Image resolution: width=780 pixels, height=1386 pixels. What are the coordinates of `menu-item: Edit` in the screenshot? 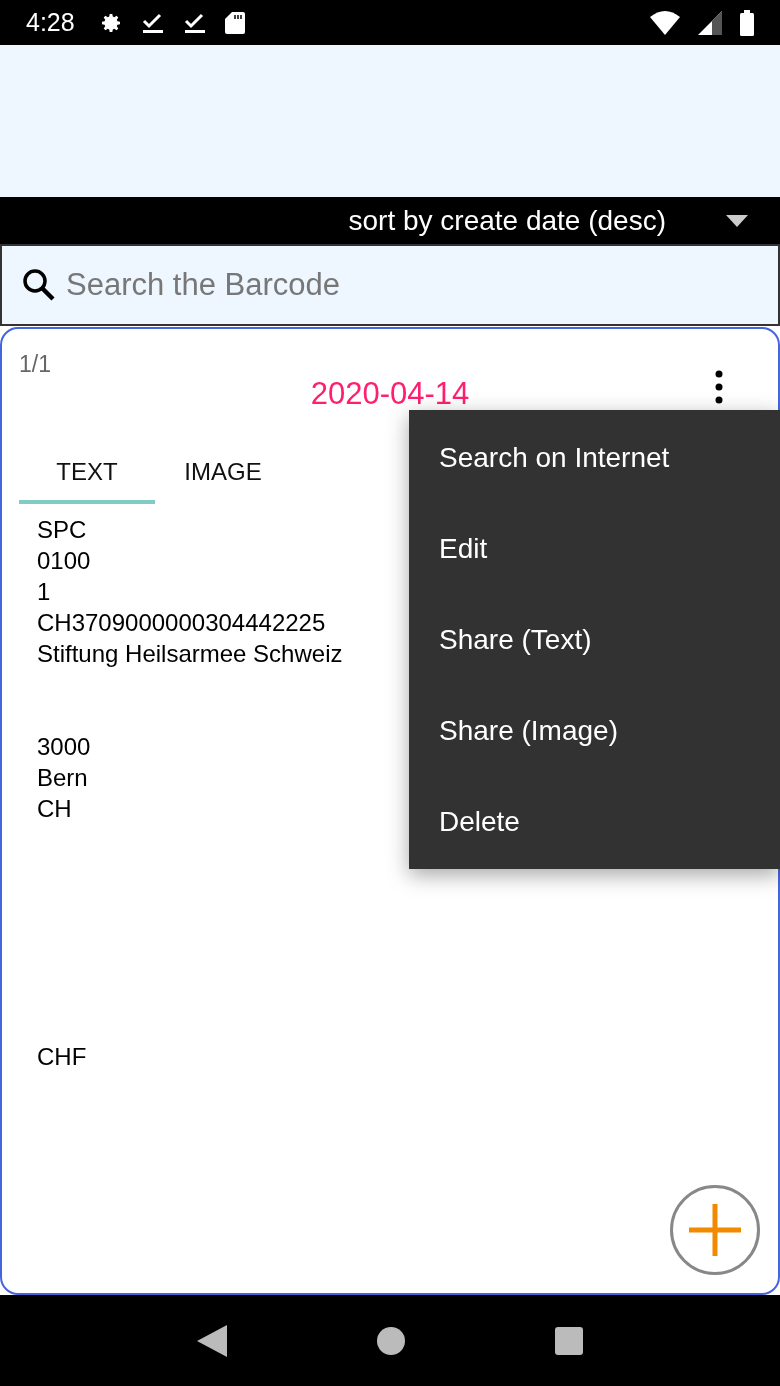 It's located at (594, 548).